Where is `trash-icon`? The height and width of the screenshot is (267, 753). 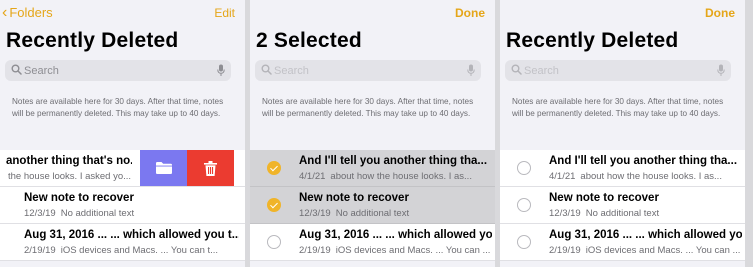 trash-icon is located at coordinates (210, 168).